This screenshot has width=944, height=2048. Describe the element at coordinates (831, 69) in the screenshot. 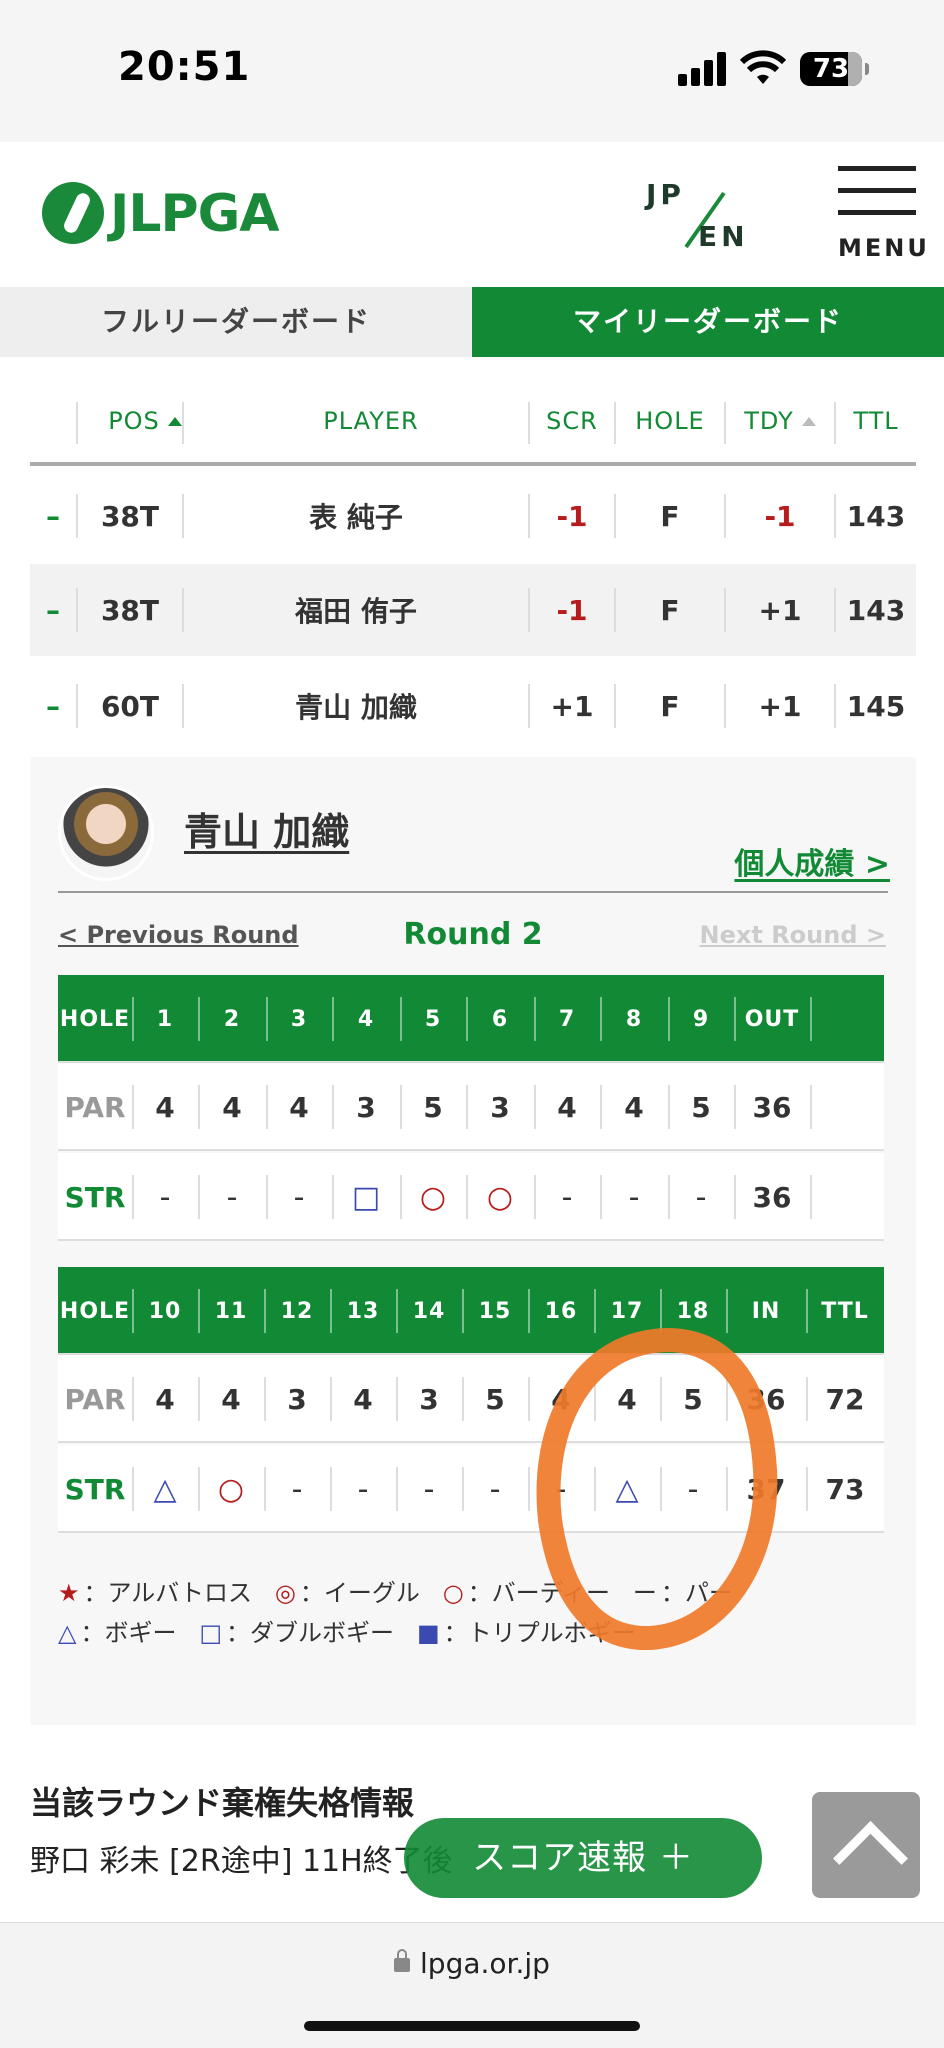

I see `battery-level: 73` at that location.